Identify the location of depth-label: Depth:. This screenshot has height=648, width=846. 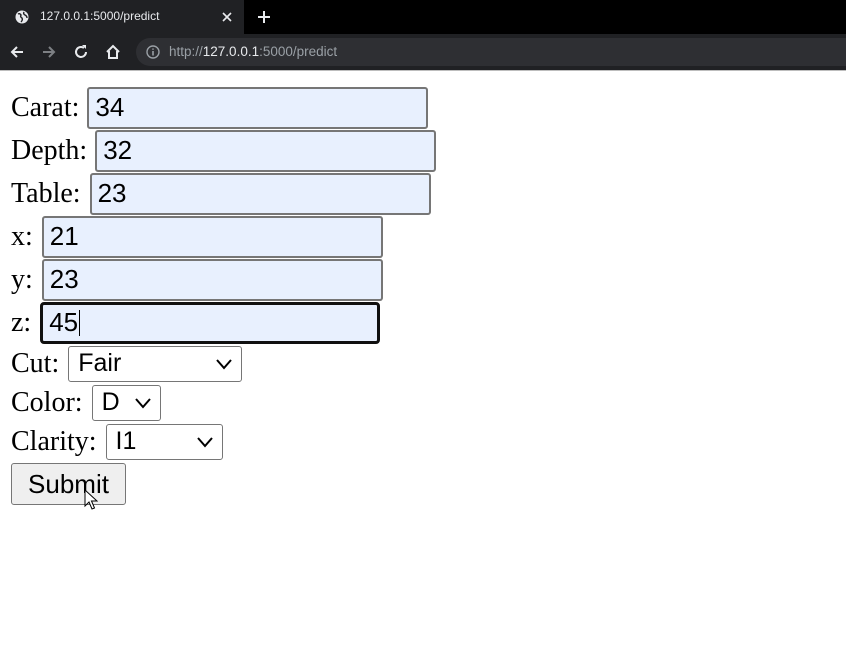
(49, 150).